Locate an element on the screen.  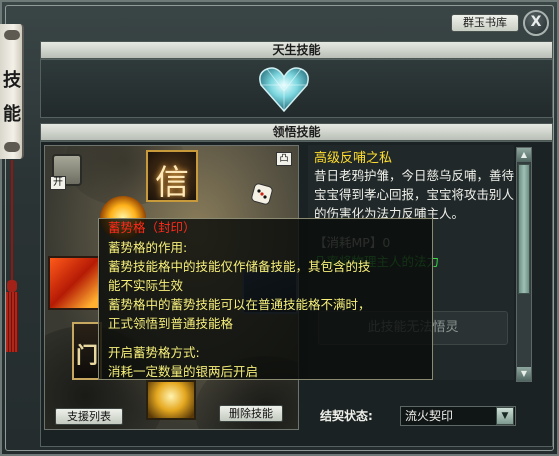
tooltip-gap is located at coordinates (269, 338).